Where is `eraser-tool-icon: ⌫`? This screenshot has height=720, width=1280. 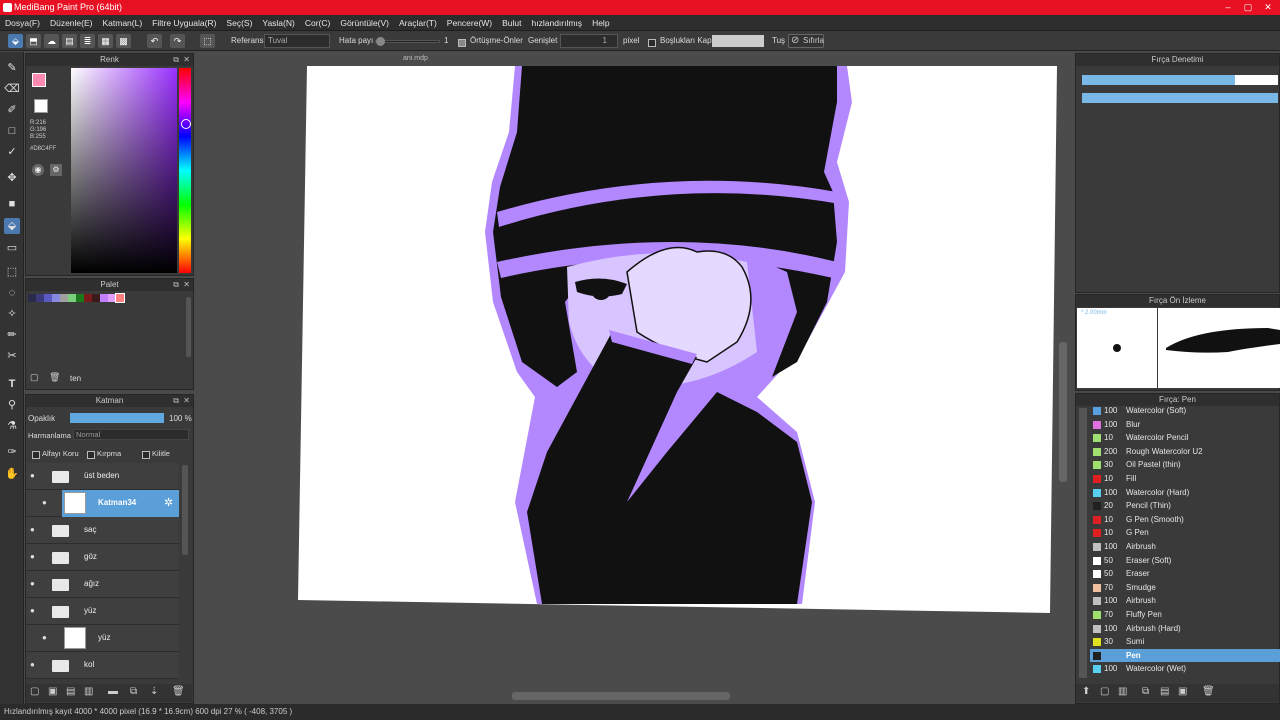
eraser-tool-icon: ⌫ is located at coordinates (12, 89).